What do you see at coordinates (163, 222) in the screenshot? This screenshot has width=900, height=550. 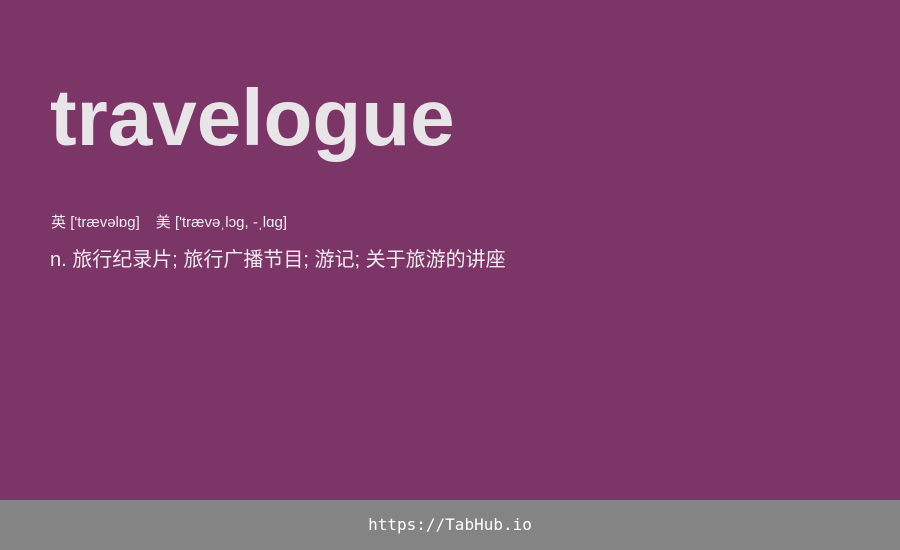 I see `us-label: 美` at bounding box center [163, 222].